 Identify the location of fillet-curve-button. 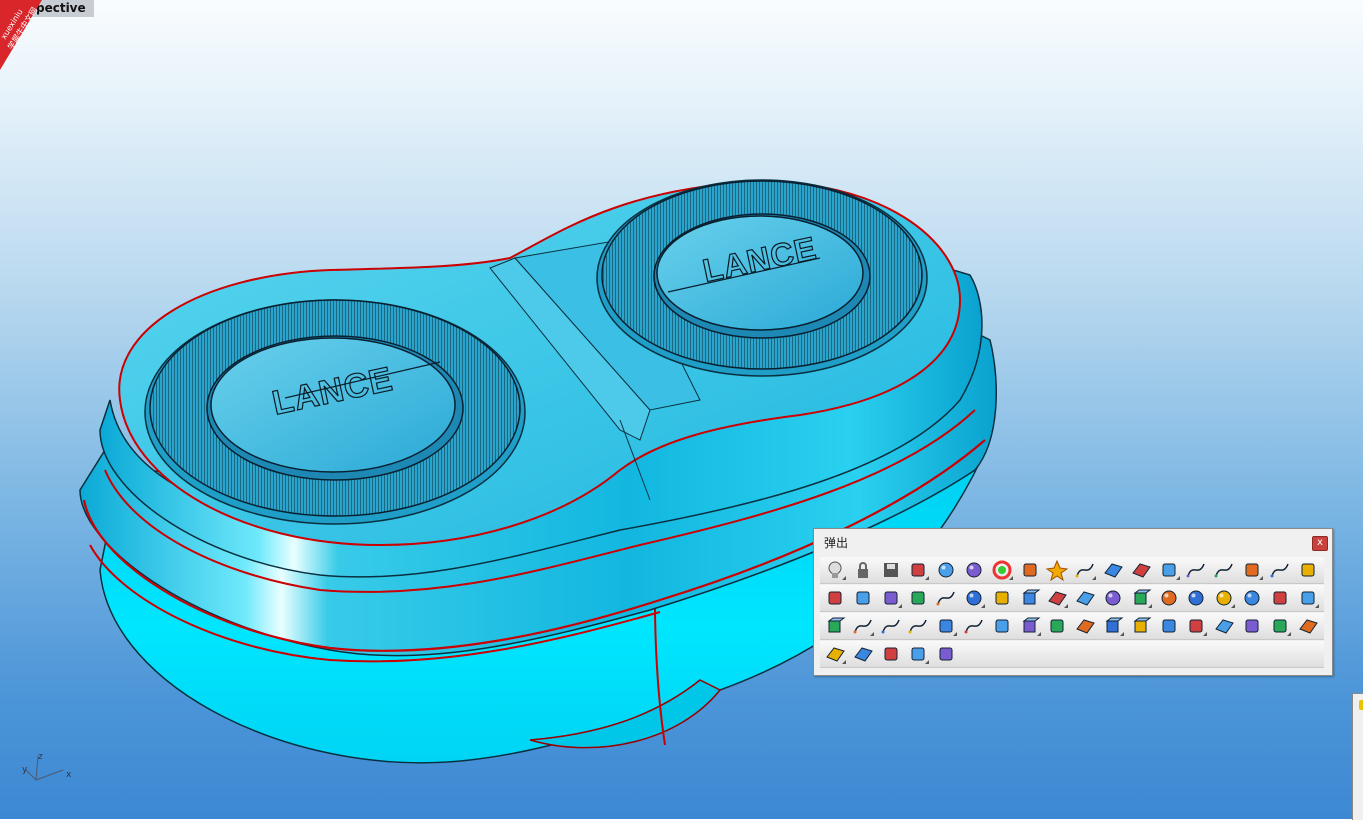
(863, 626).